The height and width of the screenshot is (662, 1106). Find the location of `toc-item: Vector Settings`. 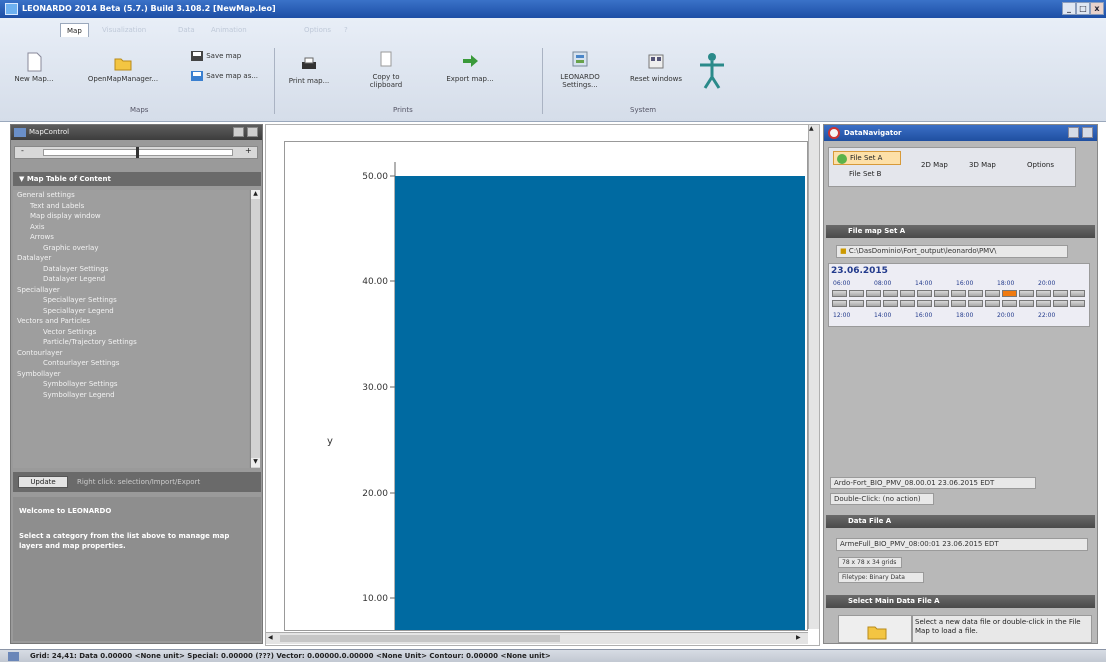

toc-item: Vector Settings is located at coordinates (131, 332).